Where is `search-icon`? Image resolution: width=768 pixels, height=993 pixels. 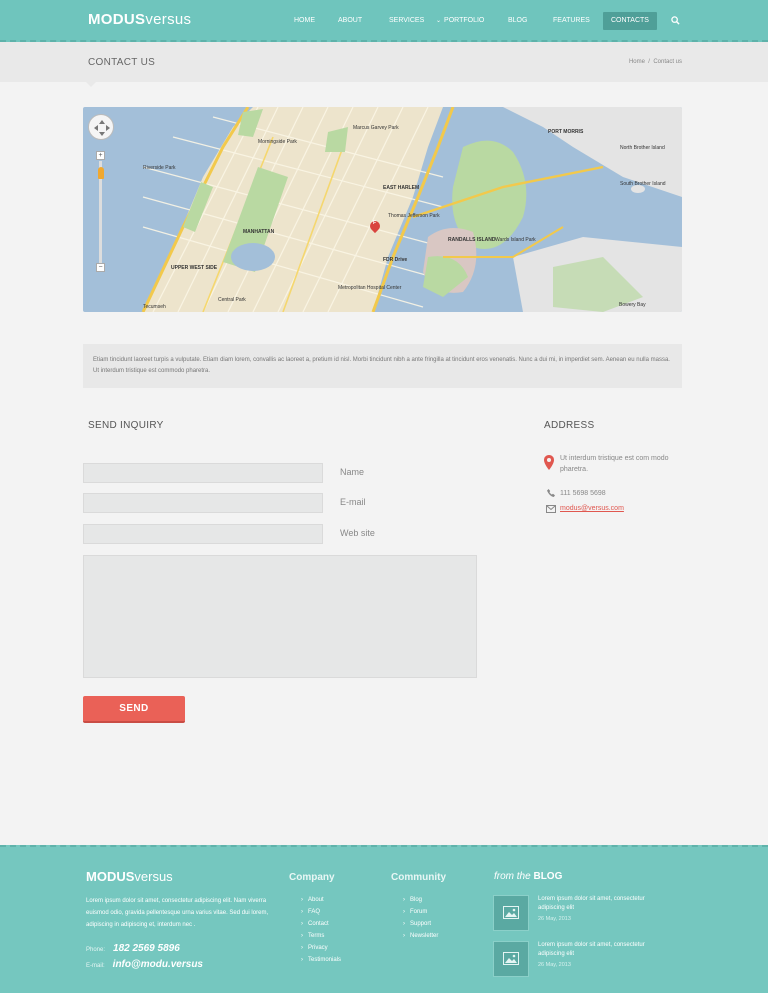
search-icon is located at coordinates (675, 20).